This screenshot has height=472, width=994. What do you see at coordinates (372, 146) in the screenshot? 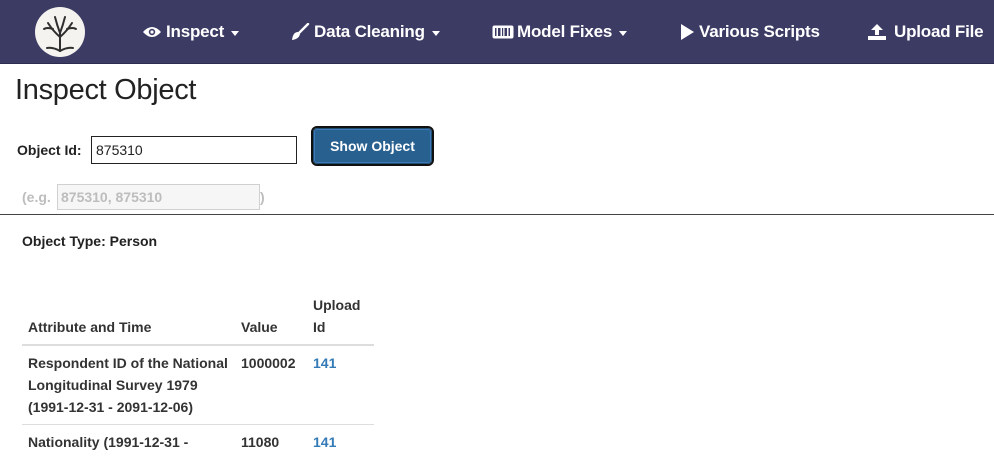
I see `show-object-button: Show Object` at bounding box center [372, 146].